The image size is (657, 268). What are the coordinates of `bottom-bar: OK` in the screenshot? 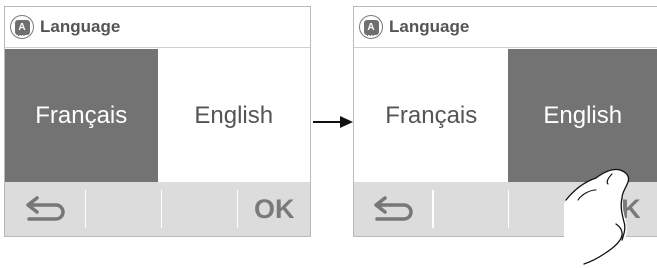 It's located at (157, 209).